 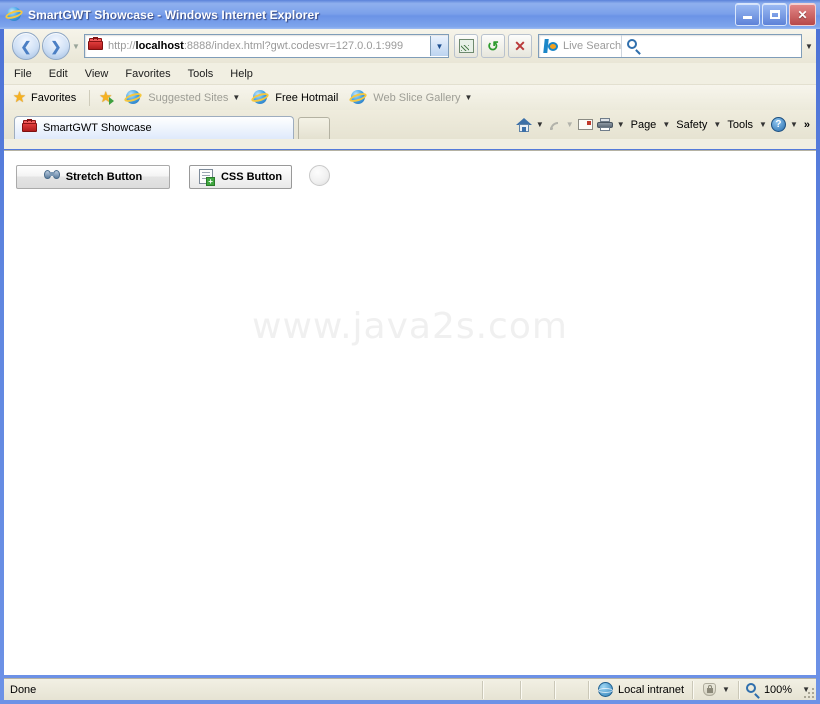 I want to click on favorites-item-free-hotmail: Free Hotmail, so click(x=294, y=97).